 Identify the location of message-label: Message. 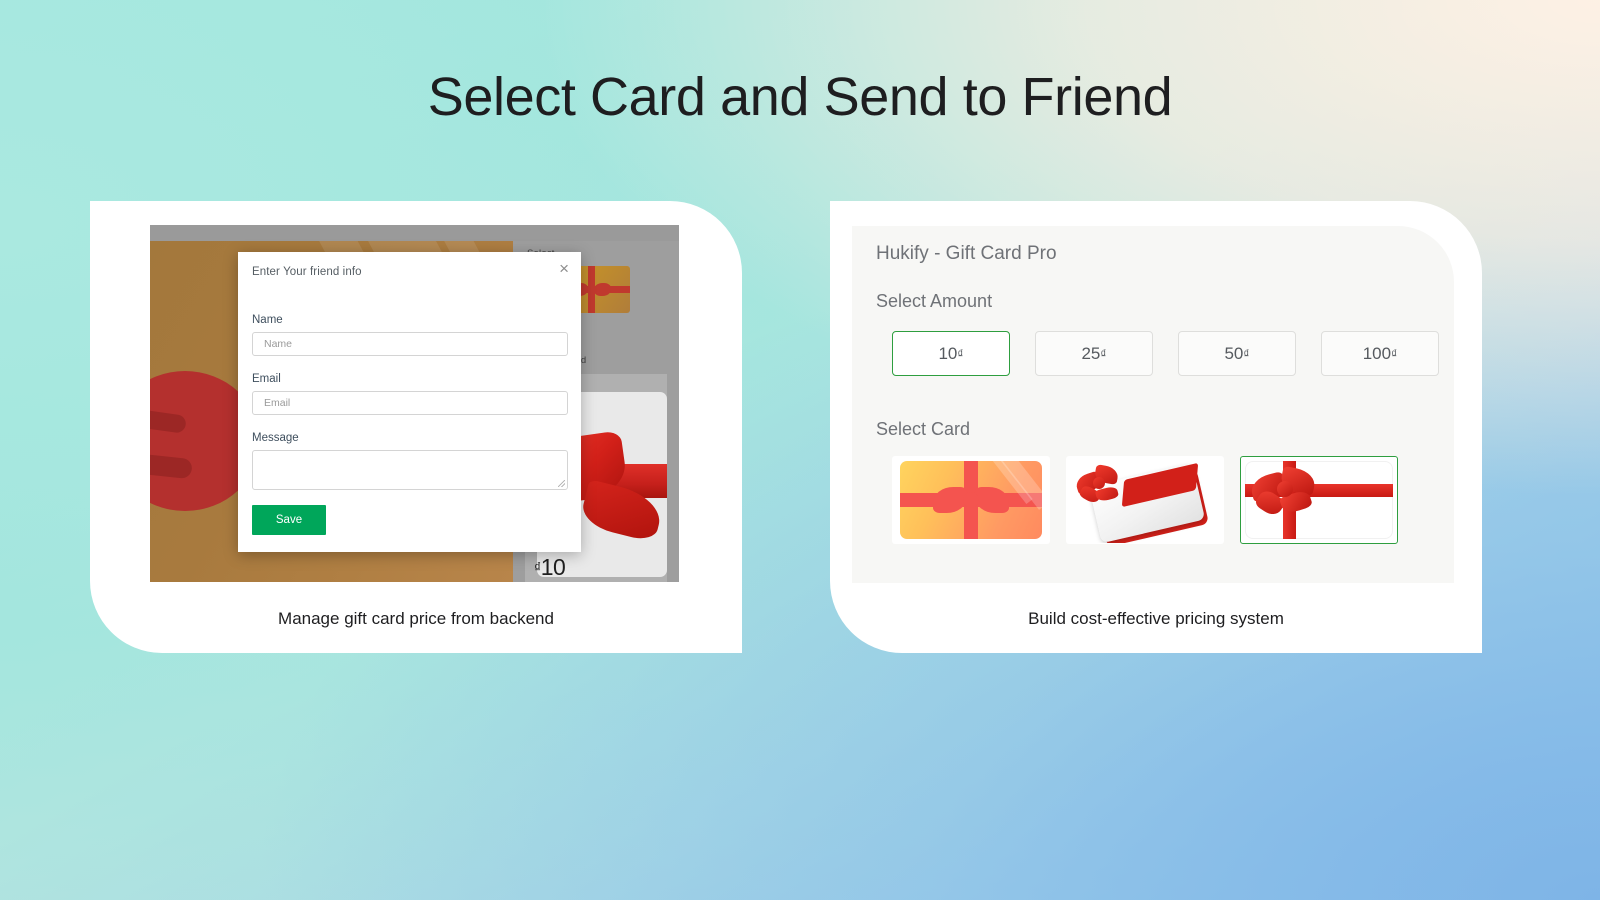
(275, 438).